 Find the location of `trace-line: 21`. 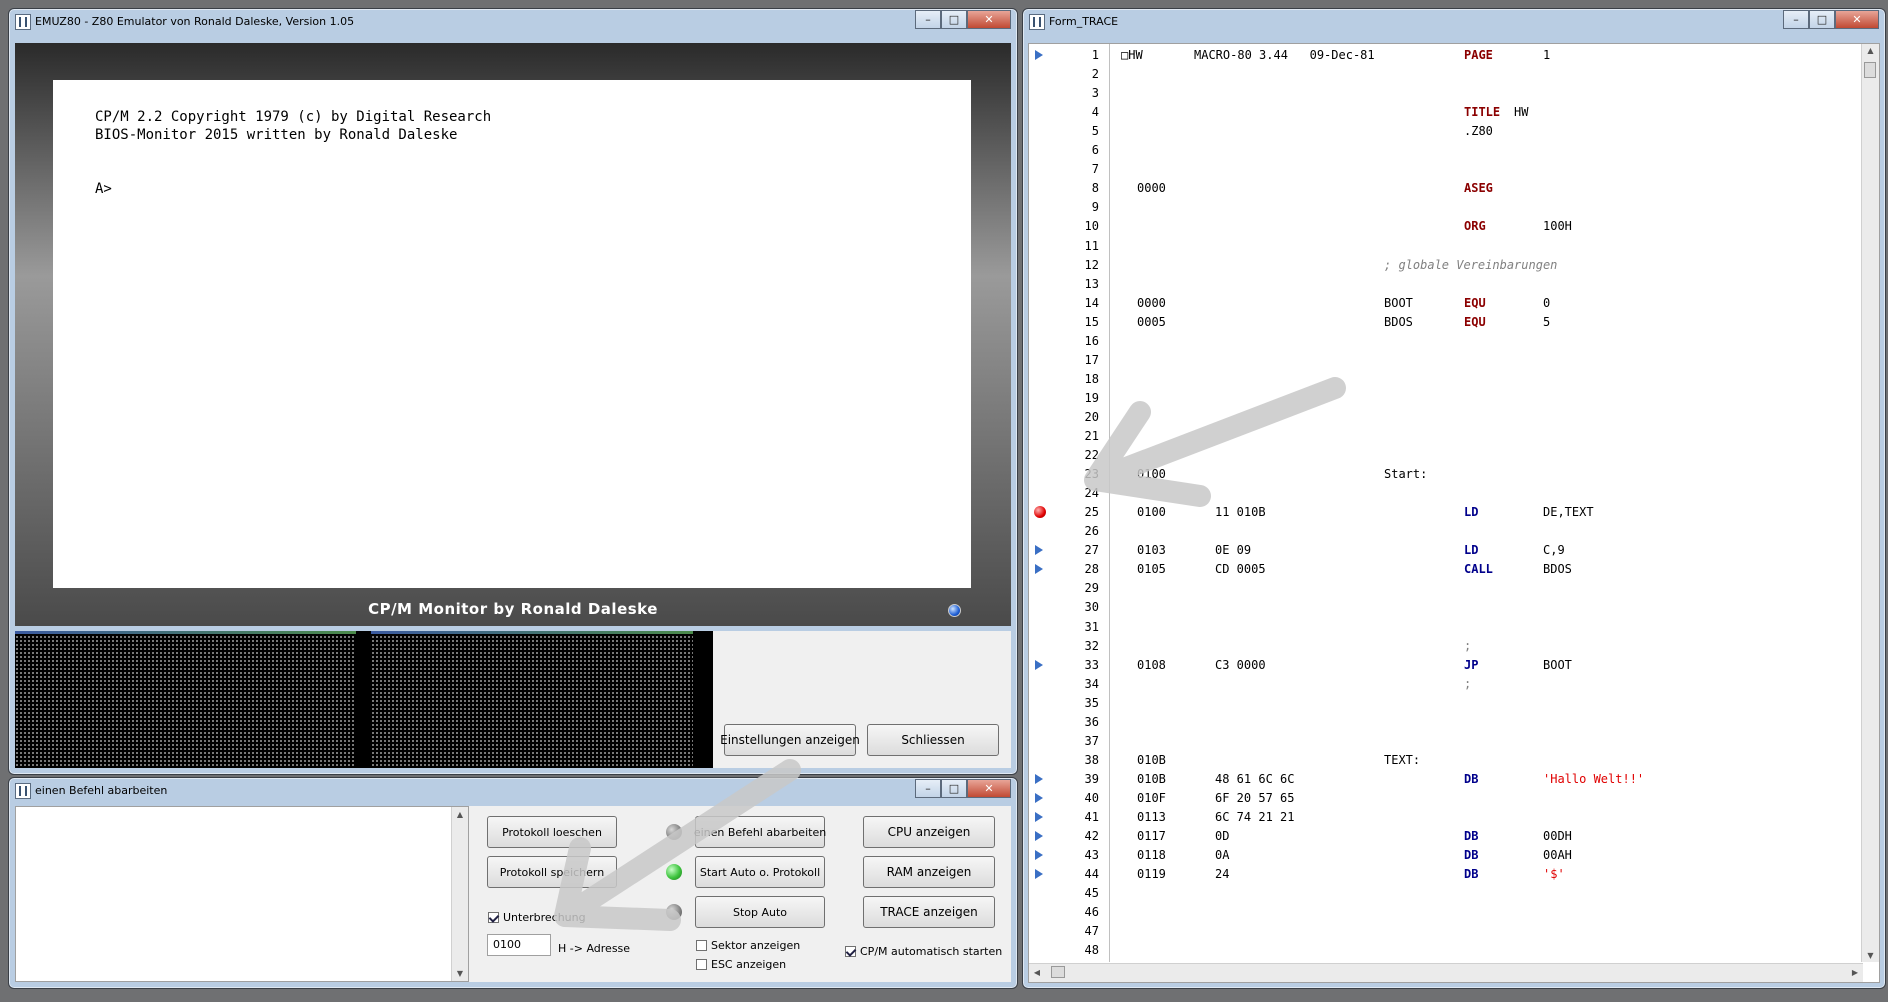

trace-line: 21 is located at coordinates (1446, 436).